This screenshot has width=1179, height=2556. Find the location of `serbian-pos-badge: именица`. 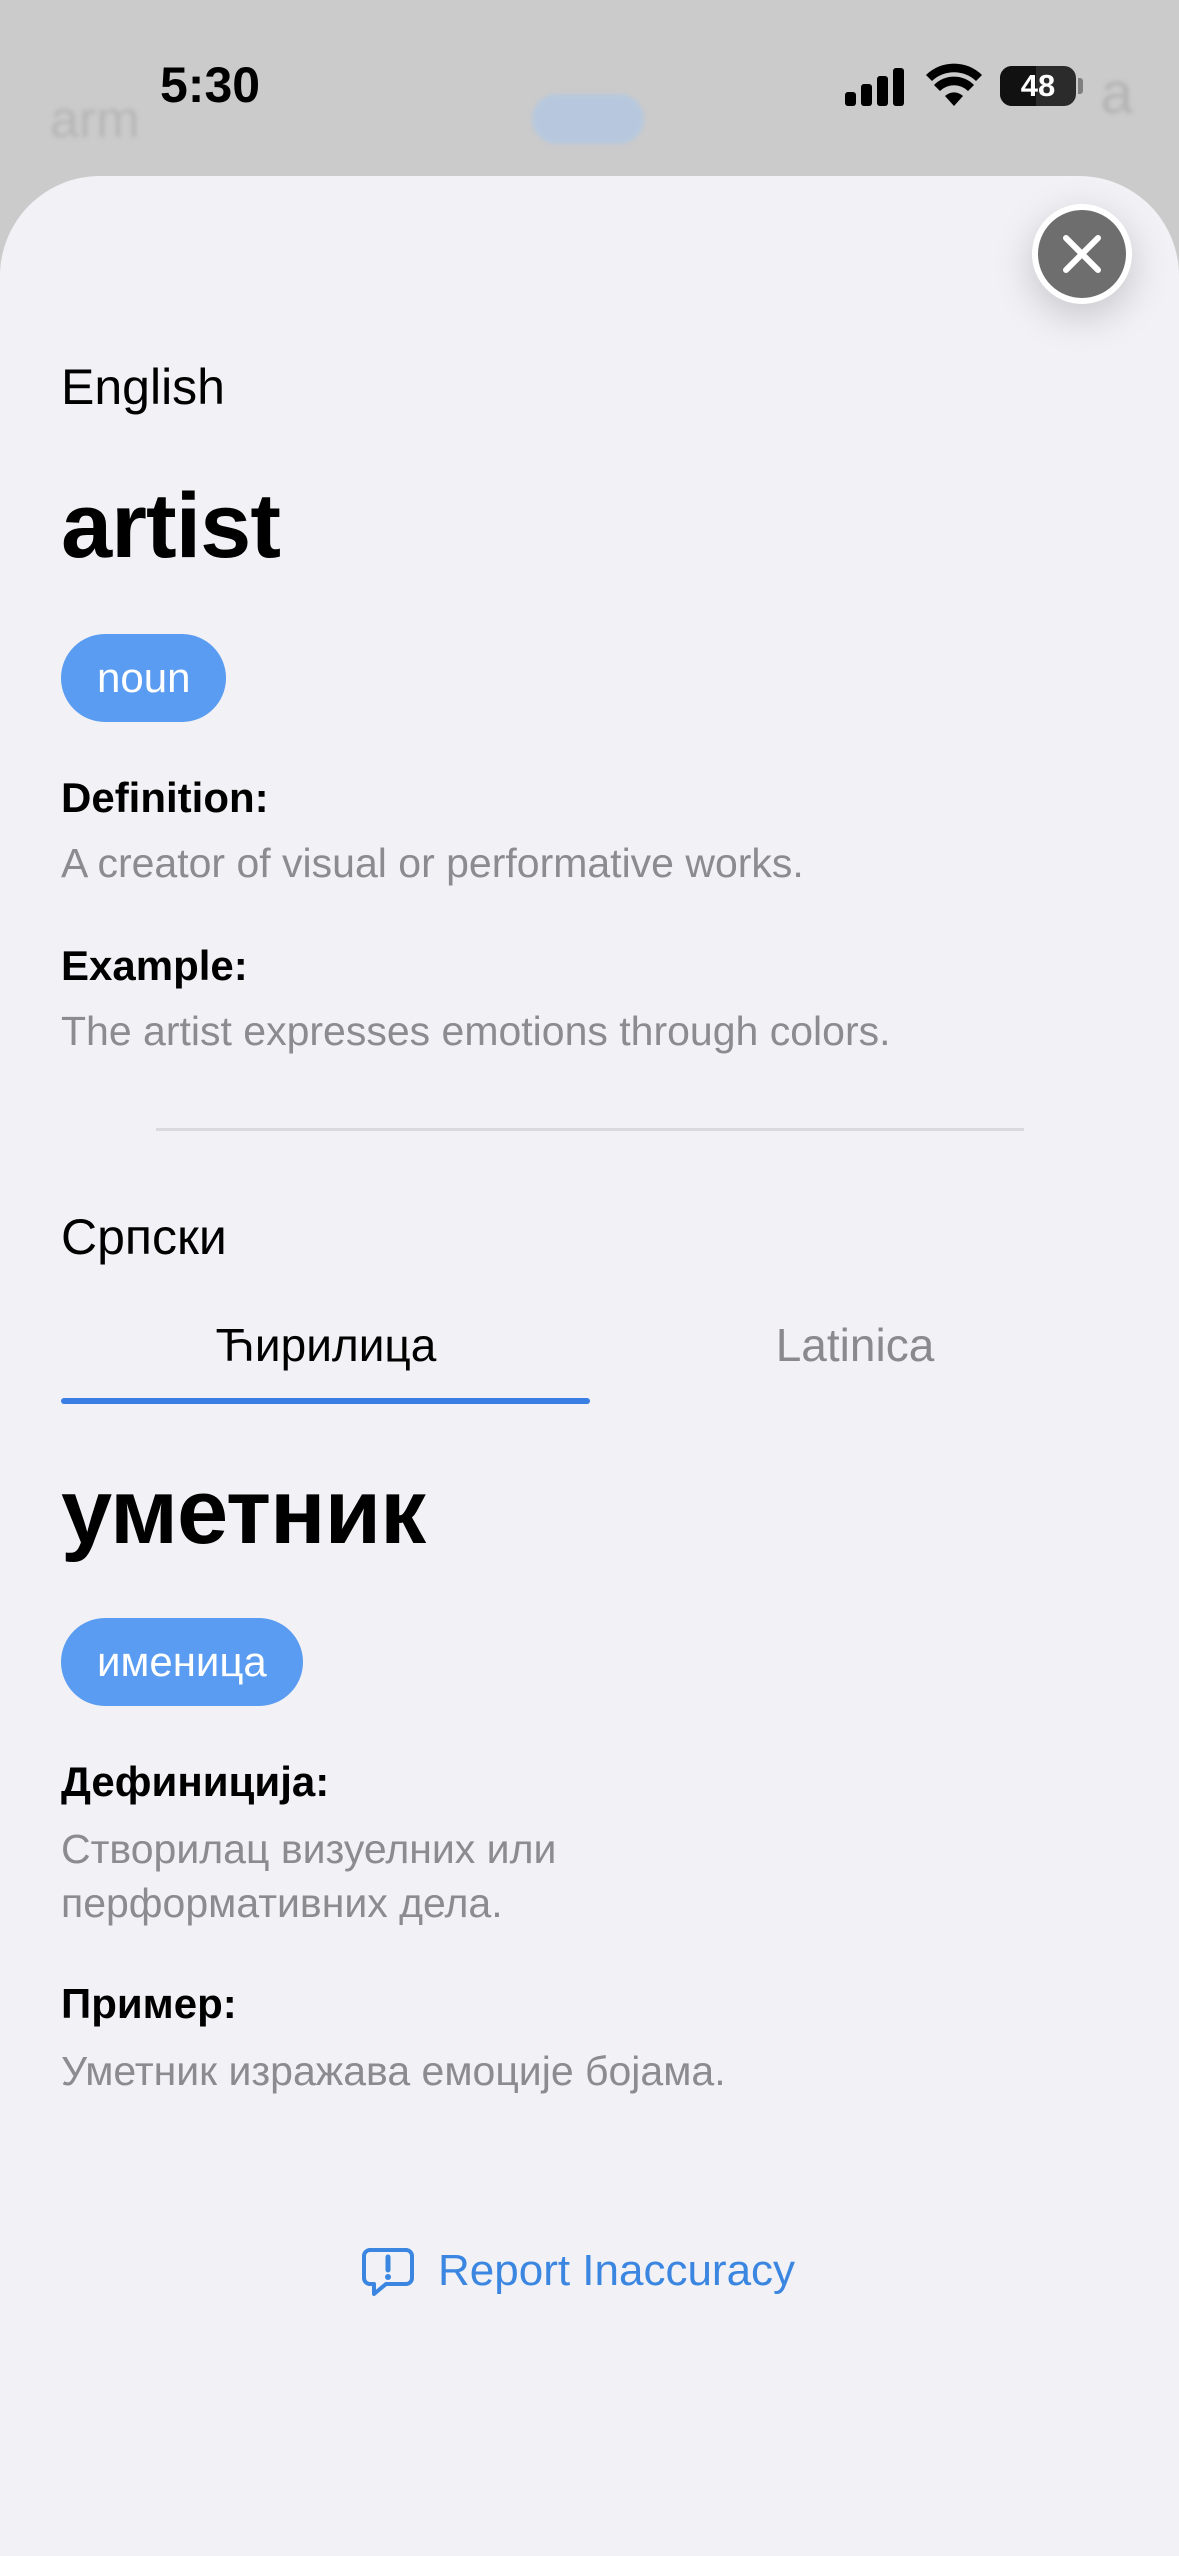

serbian-pos-badge: именица is located at coordinates (182, 1662).